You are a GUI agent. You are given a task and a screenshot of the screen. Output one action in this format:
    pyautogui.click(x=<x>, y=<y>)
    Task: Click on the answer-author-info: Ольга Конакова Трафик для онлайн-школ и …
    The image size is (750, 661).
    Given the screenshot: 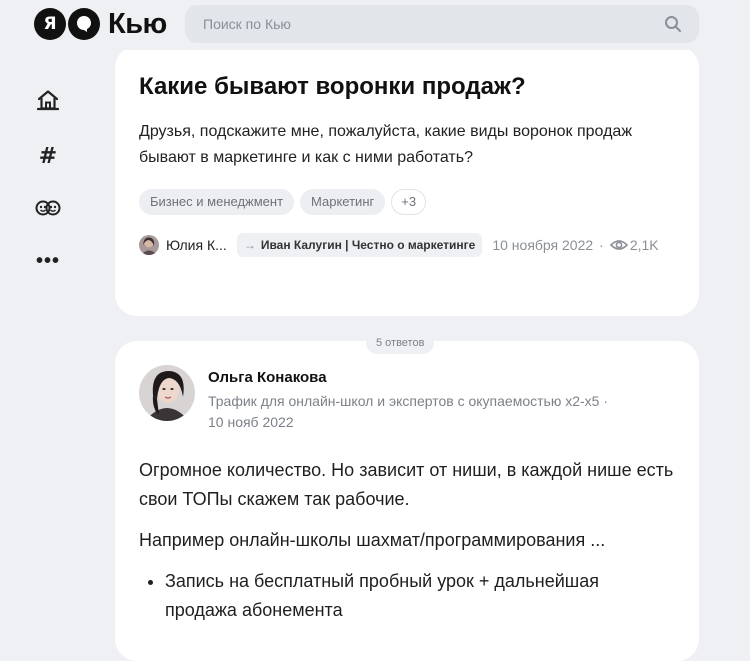 What is the action you would take?
    pyautogui.click(x=408, y=398)
    